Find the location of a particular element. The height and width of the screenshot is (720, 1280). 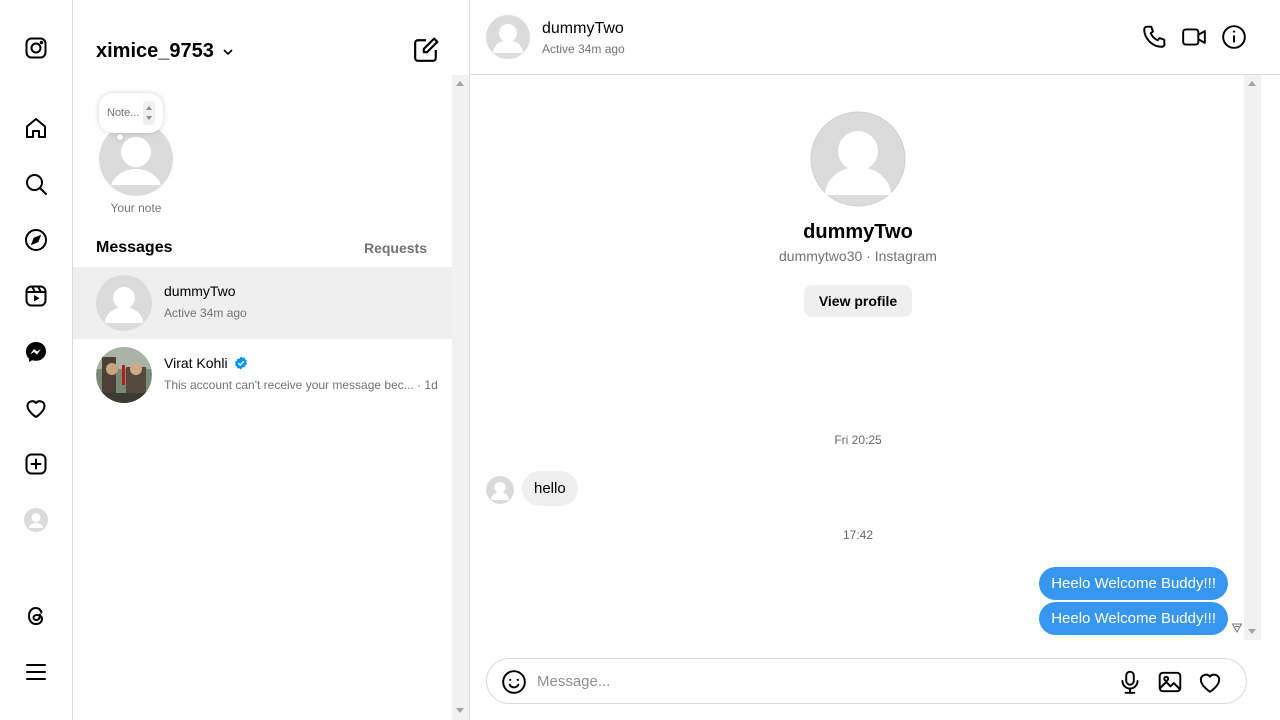

explore-icon is located at coordinates (36, 240).